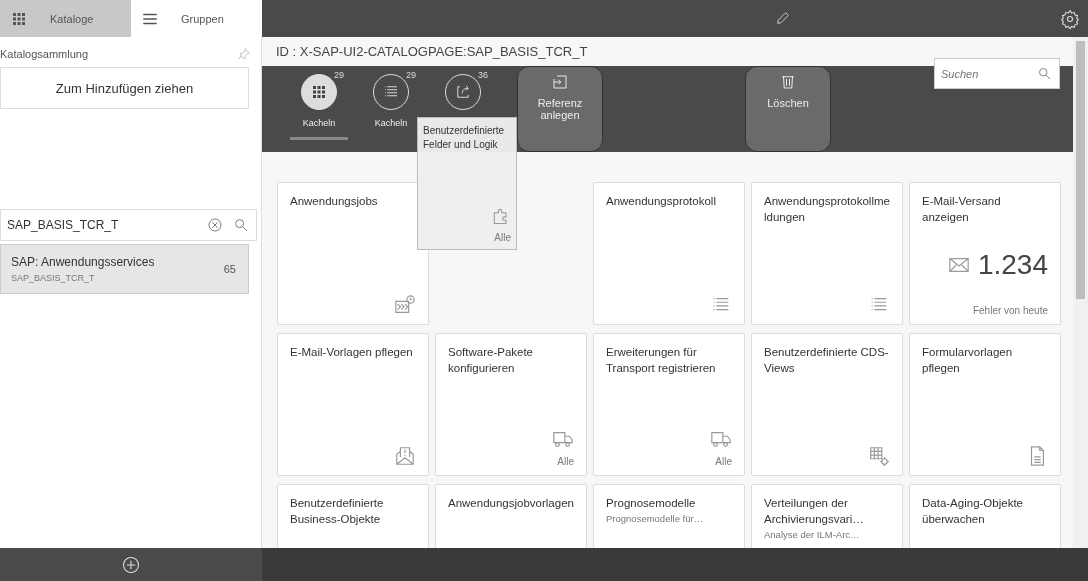 This screenshot has width=1088, height=581. Describe the element at coordinates (511, 503) in the screenshot. I see `tile-title: Anwendungsjobvorlagen` at that location.